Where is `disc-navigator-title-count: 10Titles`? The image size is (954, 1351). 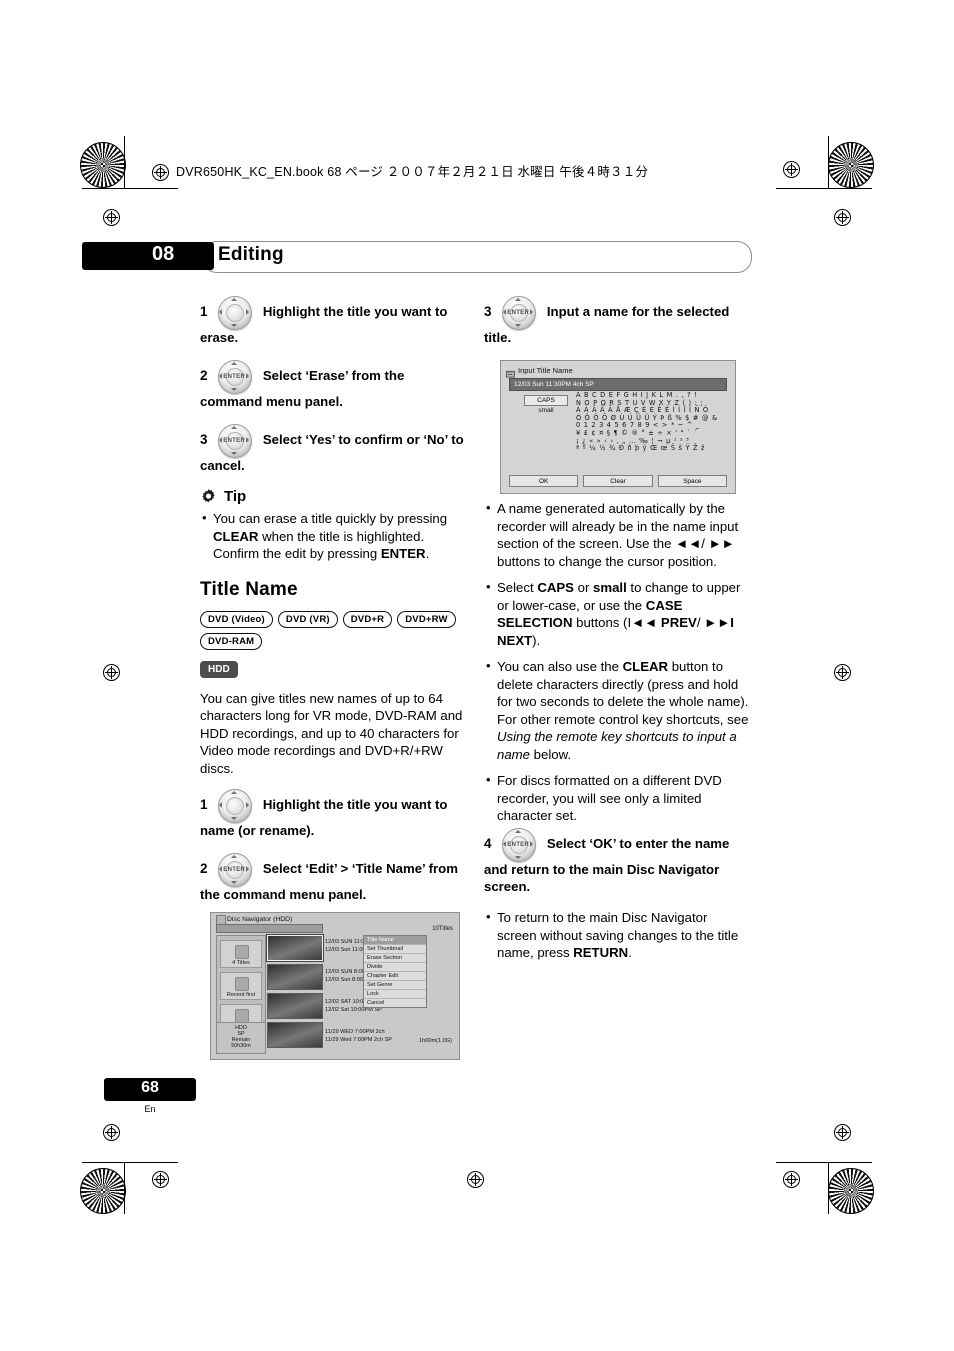 disc-navigator-title-count: 10Titles is located at coordinates (442, 929).